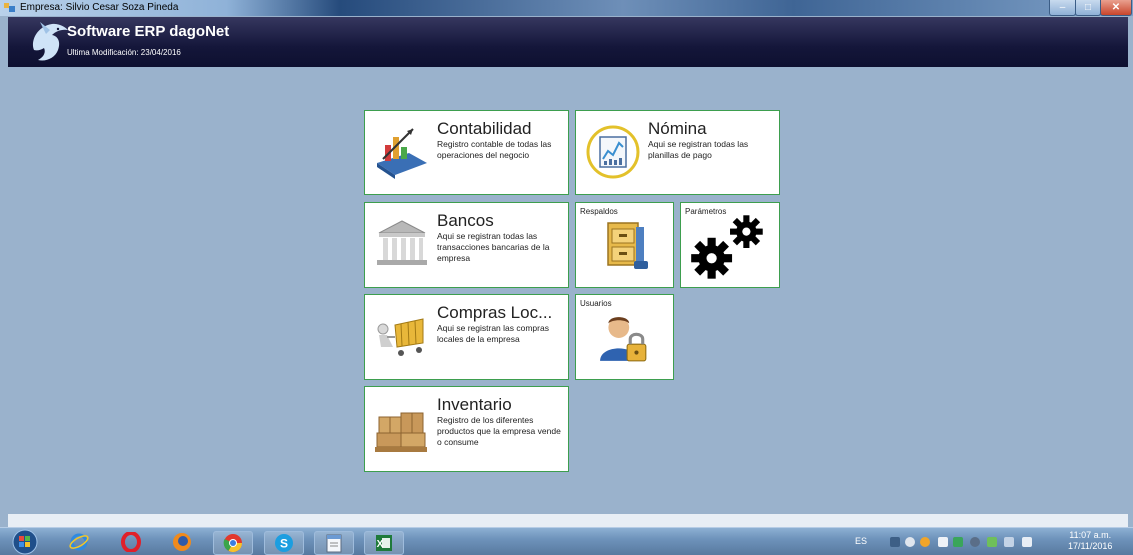  What do you see at coordinates (599, 211) in the screenshot?
I see `tile-title: Respaldos` at bounding box center [599, 211].